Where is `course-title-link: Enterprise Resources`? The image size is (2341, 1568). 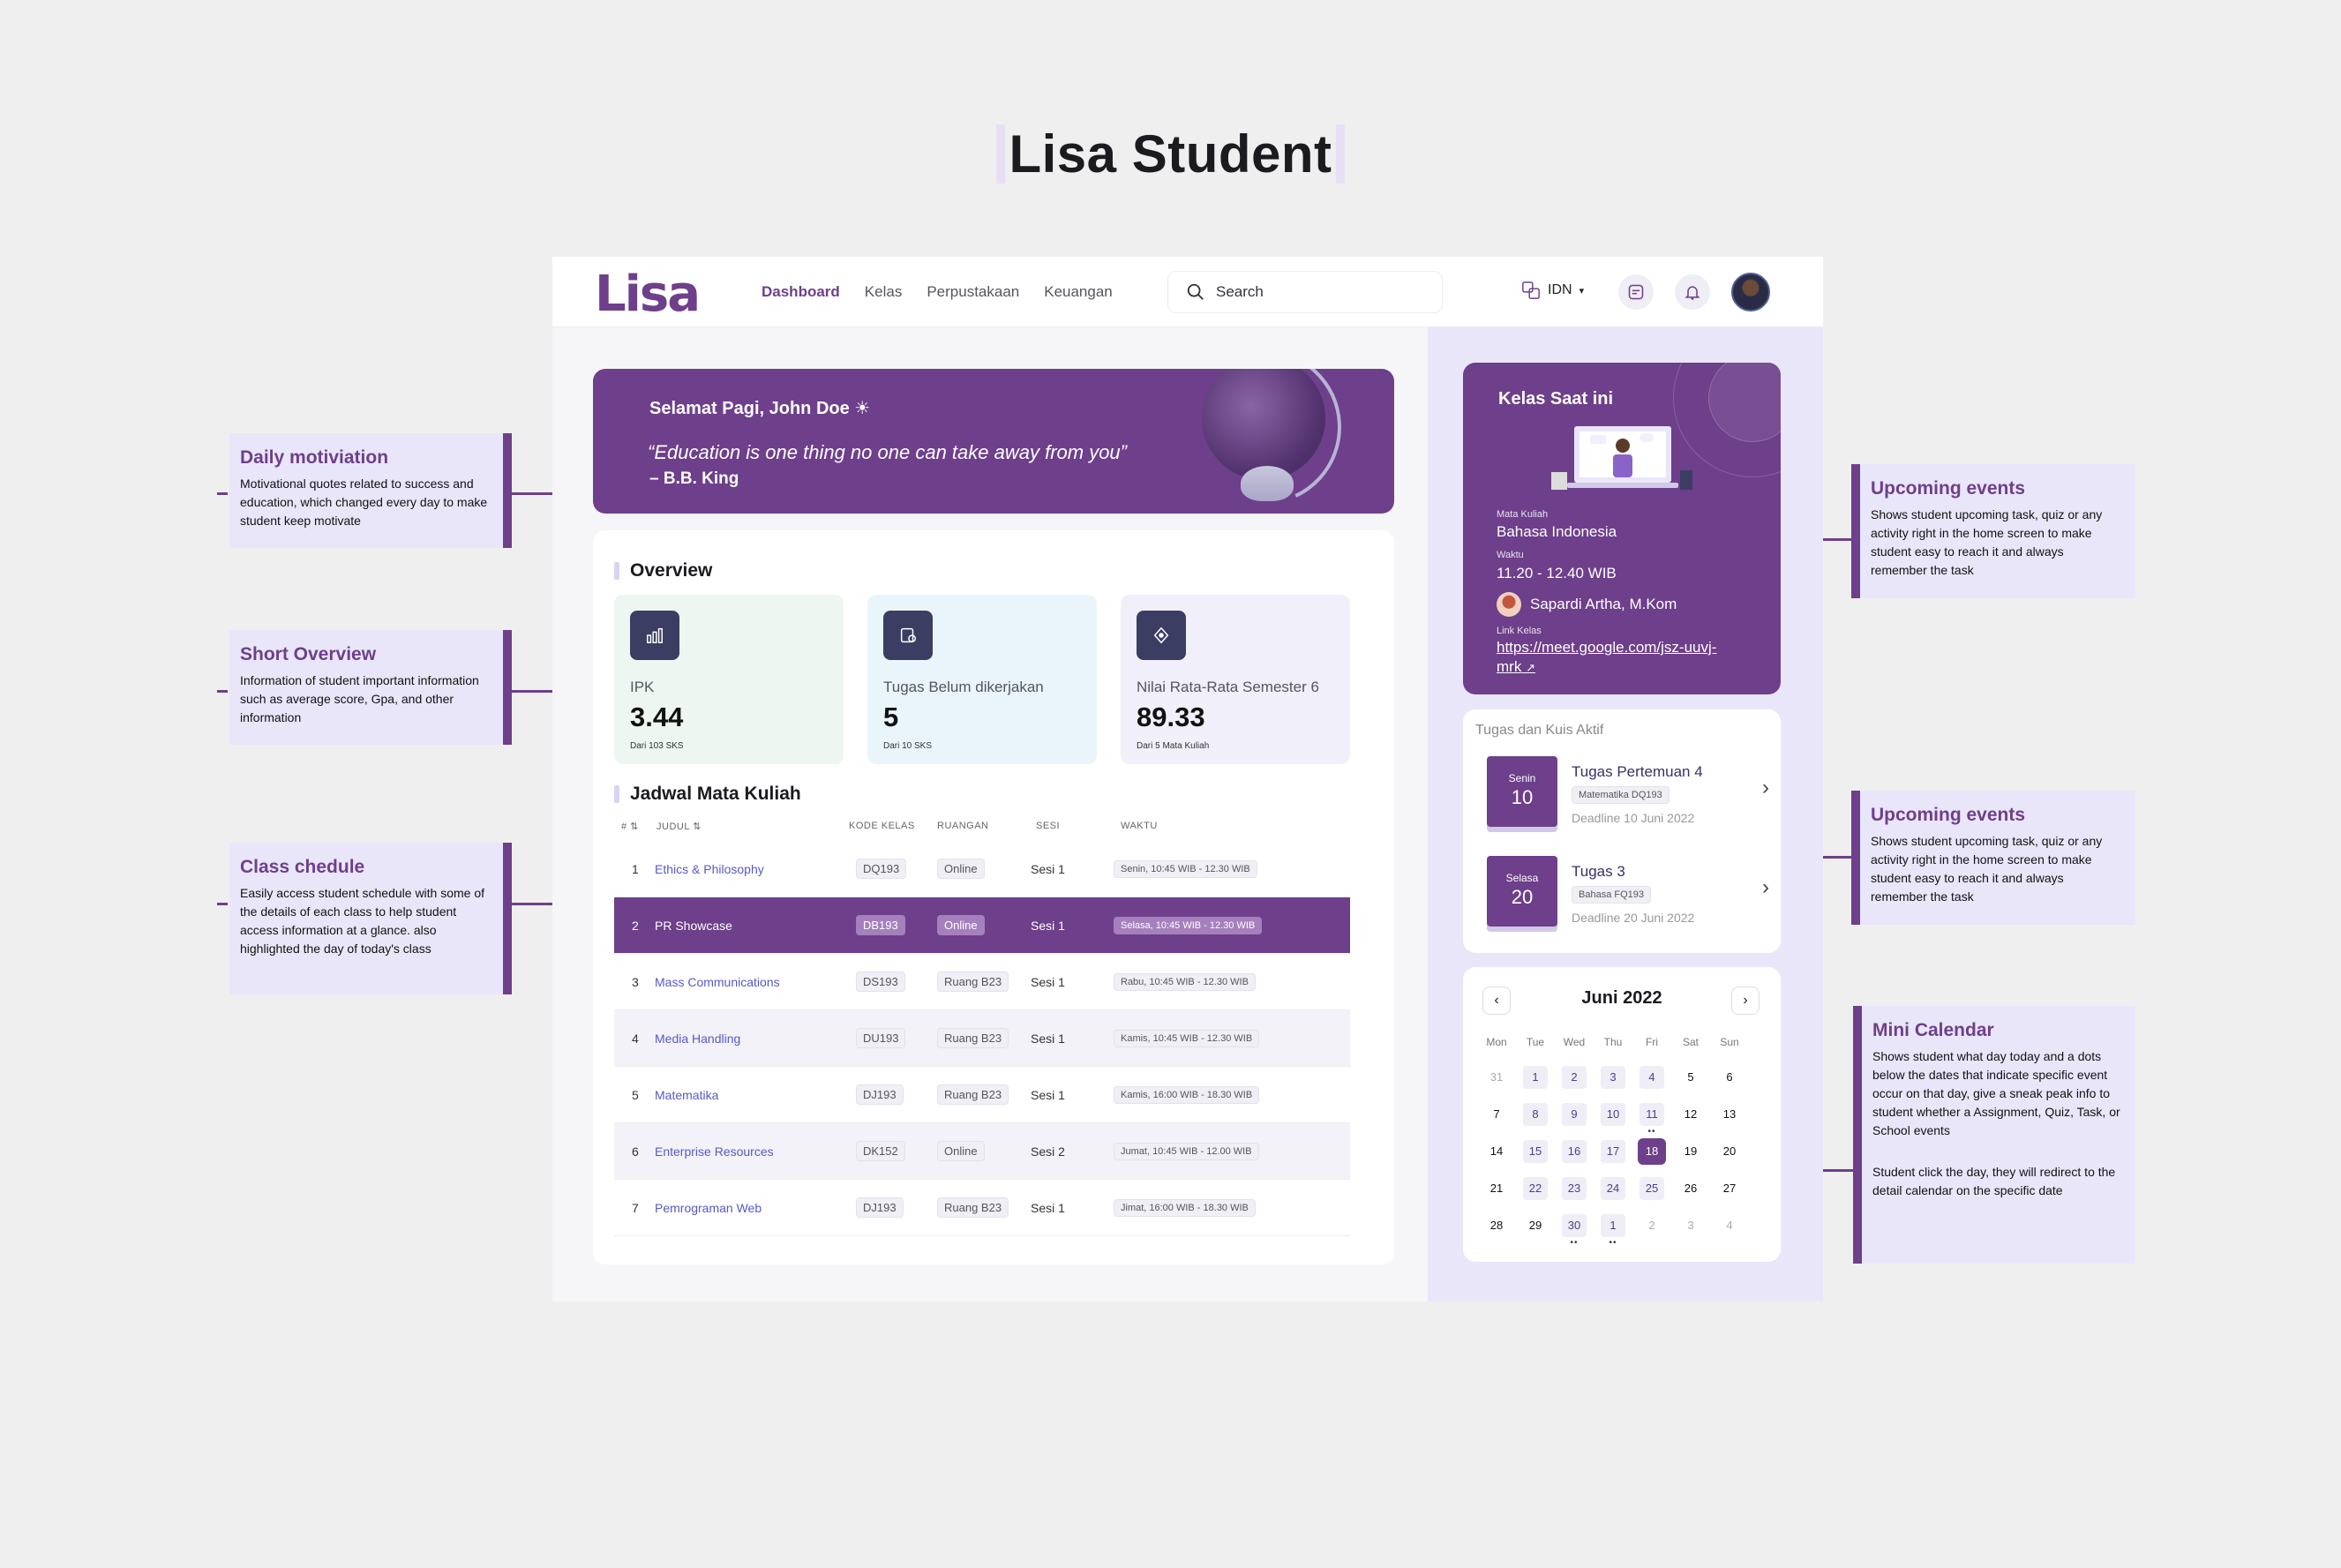
course-title-link: Enterprise Resources is located at coordinates (744, 1151).